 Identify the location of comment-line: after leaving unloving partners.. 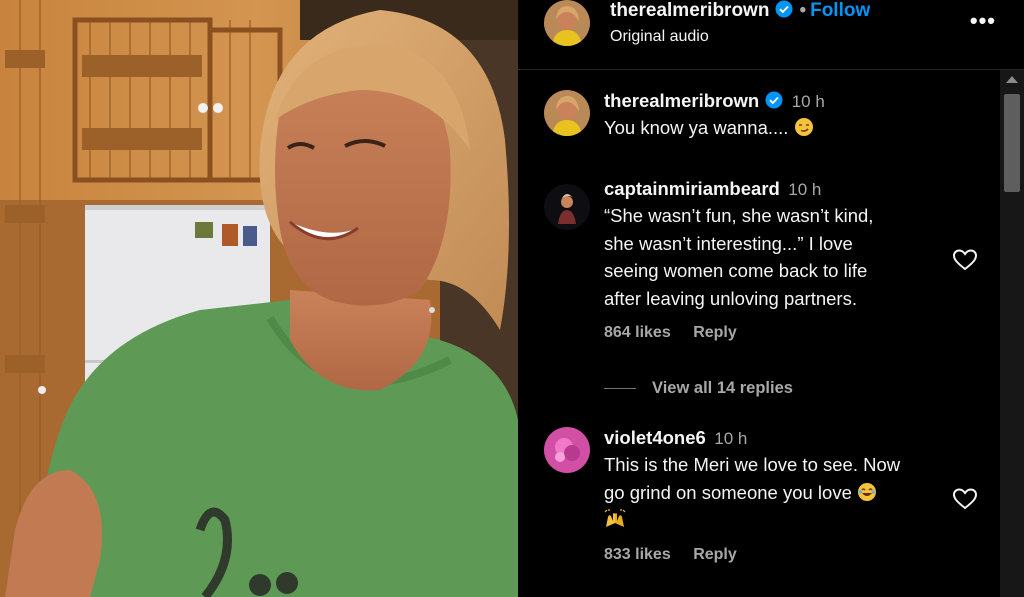
(730, 298).